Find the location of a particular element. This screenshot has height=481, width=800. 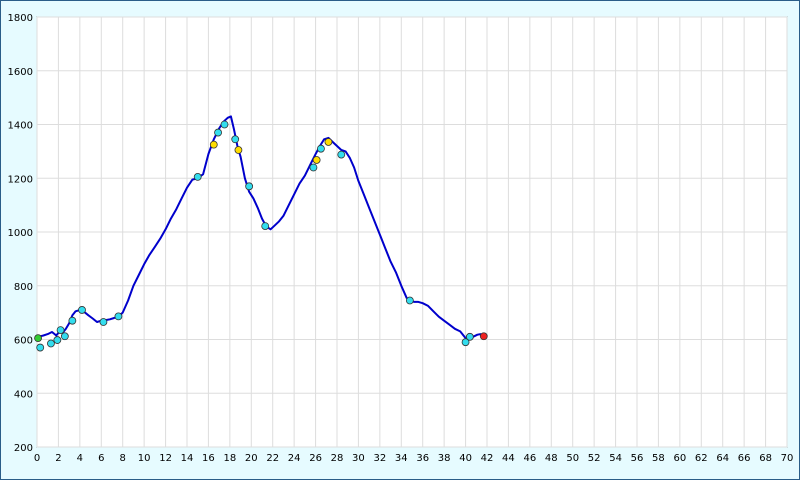

x-tick-label: 6 is located at coordinates (101, 458).